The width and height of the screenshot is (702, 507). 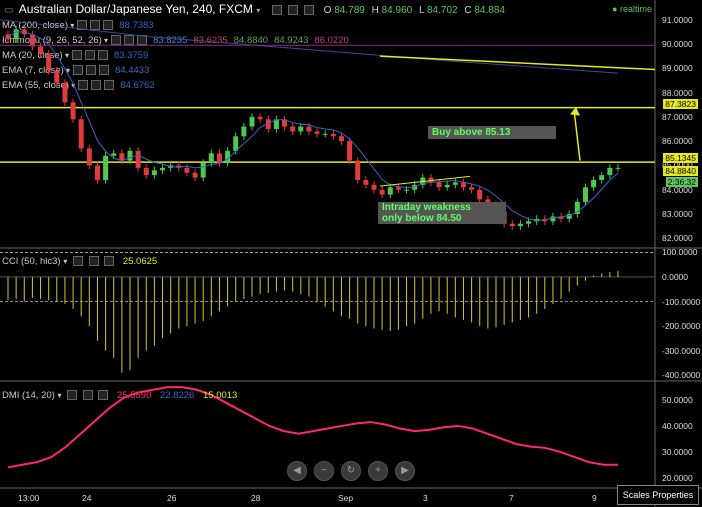 What do you see at coordinates (680, 158) in the screenshot?
I see `support-price-tag: 85.1345` at bounding box center [680, 158].